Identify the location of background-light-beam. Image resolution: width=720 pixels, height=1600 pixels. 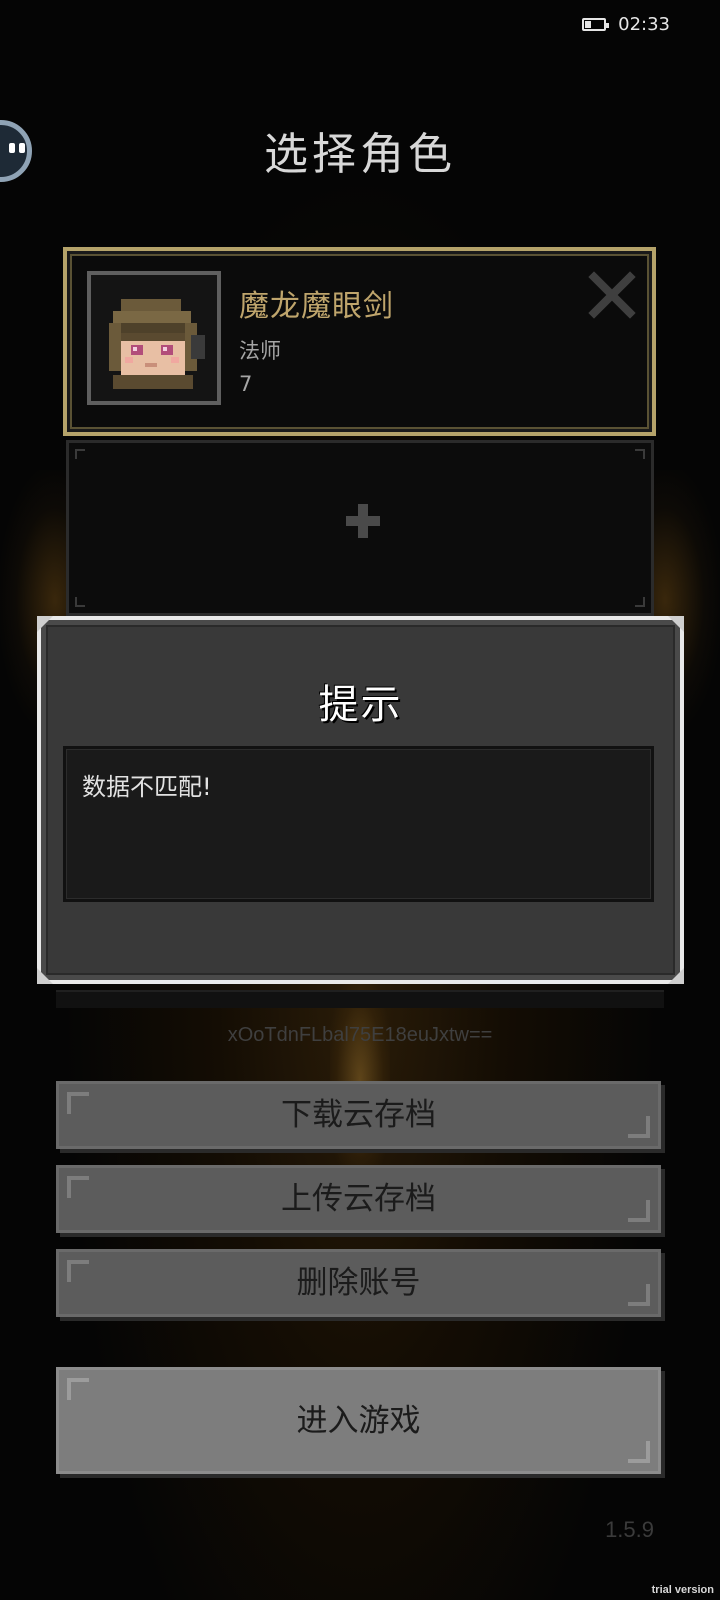
(360, 1080).